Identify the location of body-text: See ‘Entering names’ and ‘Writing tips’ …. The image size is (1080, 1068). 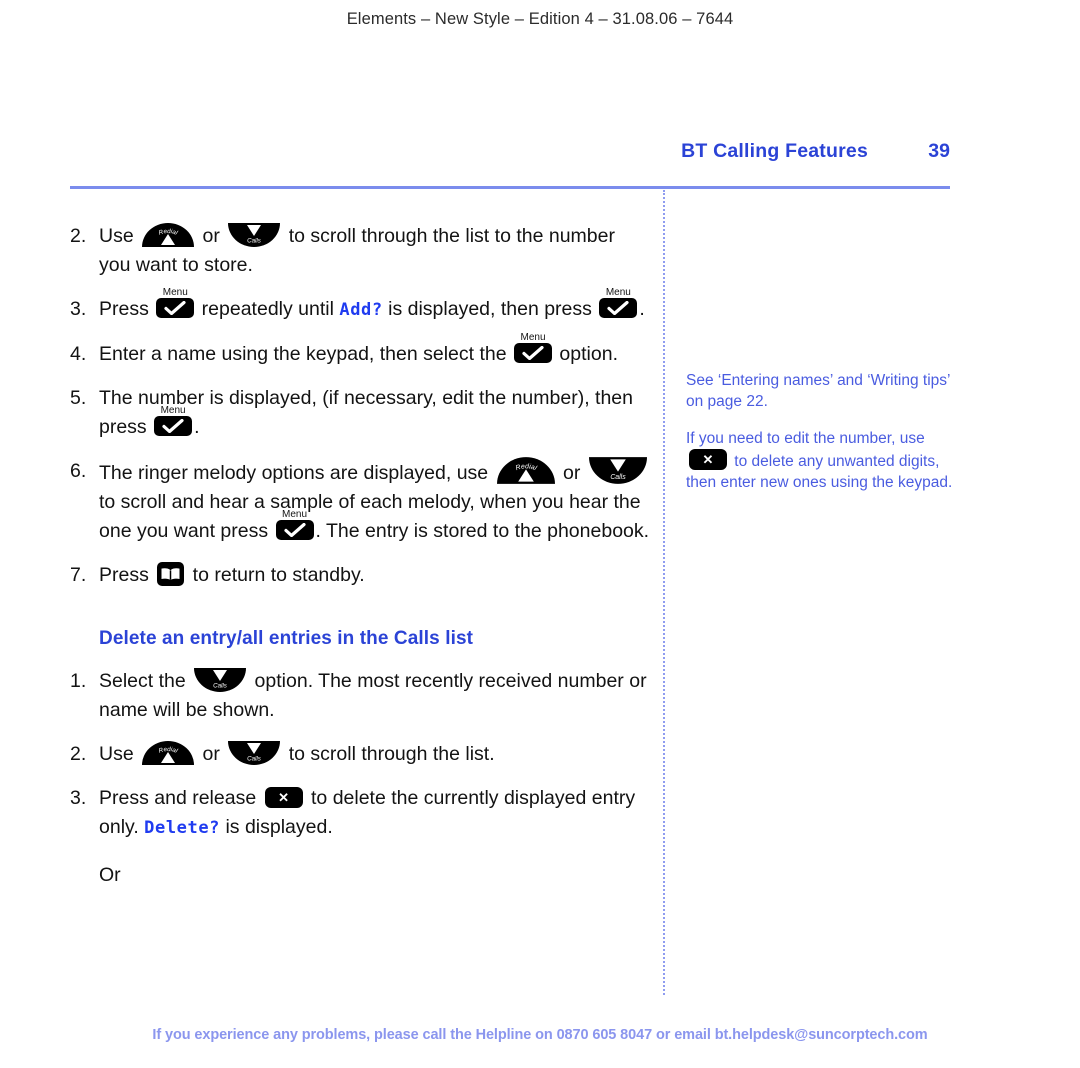
(818, 391).